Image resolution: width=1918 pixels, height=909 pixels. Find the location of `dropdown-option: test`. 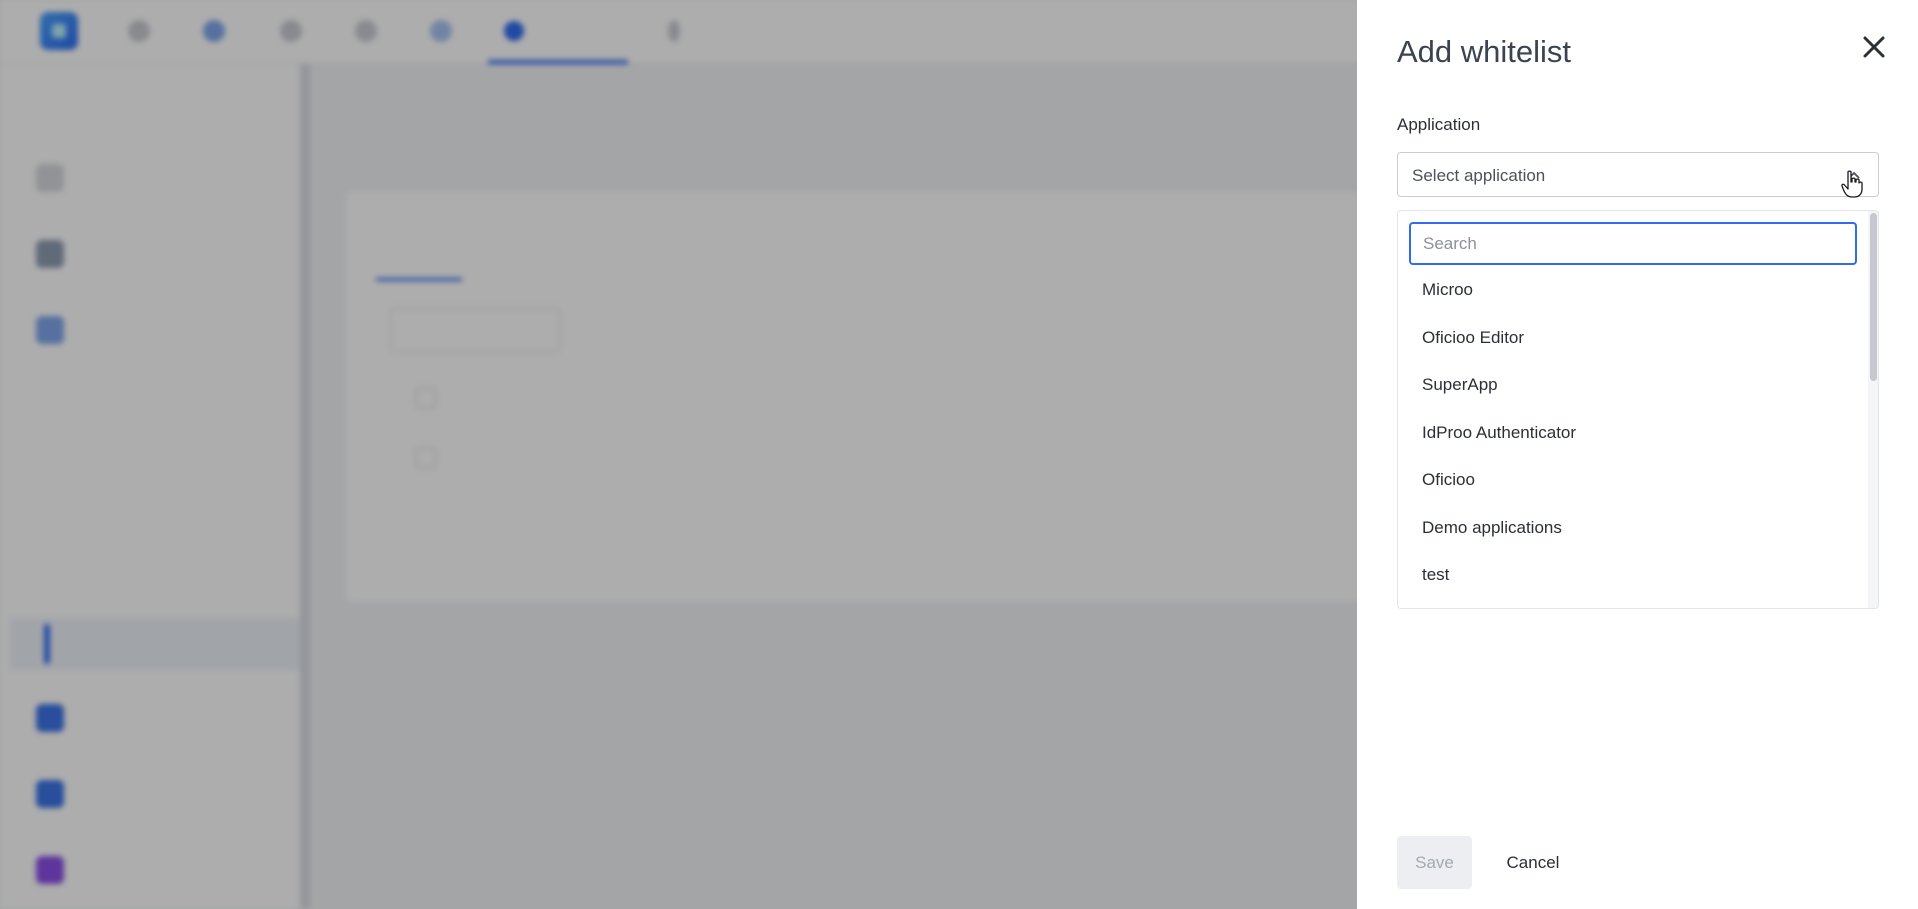

dropdown-option: test is located at coordinates (1435, 575).